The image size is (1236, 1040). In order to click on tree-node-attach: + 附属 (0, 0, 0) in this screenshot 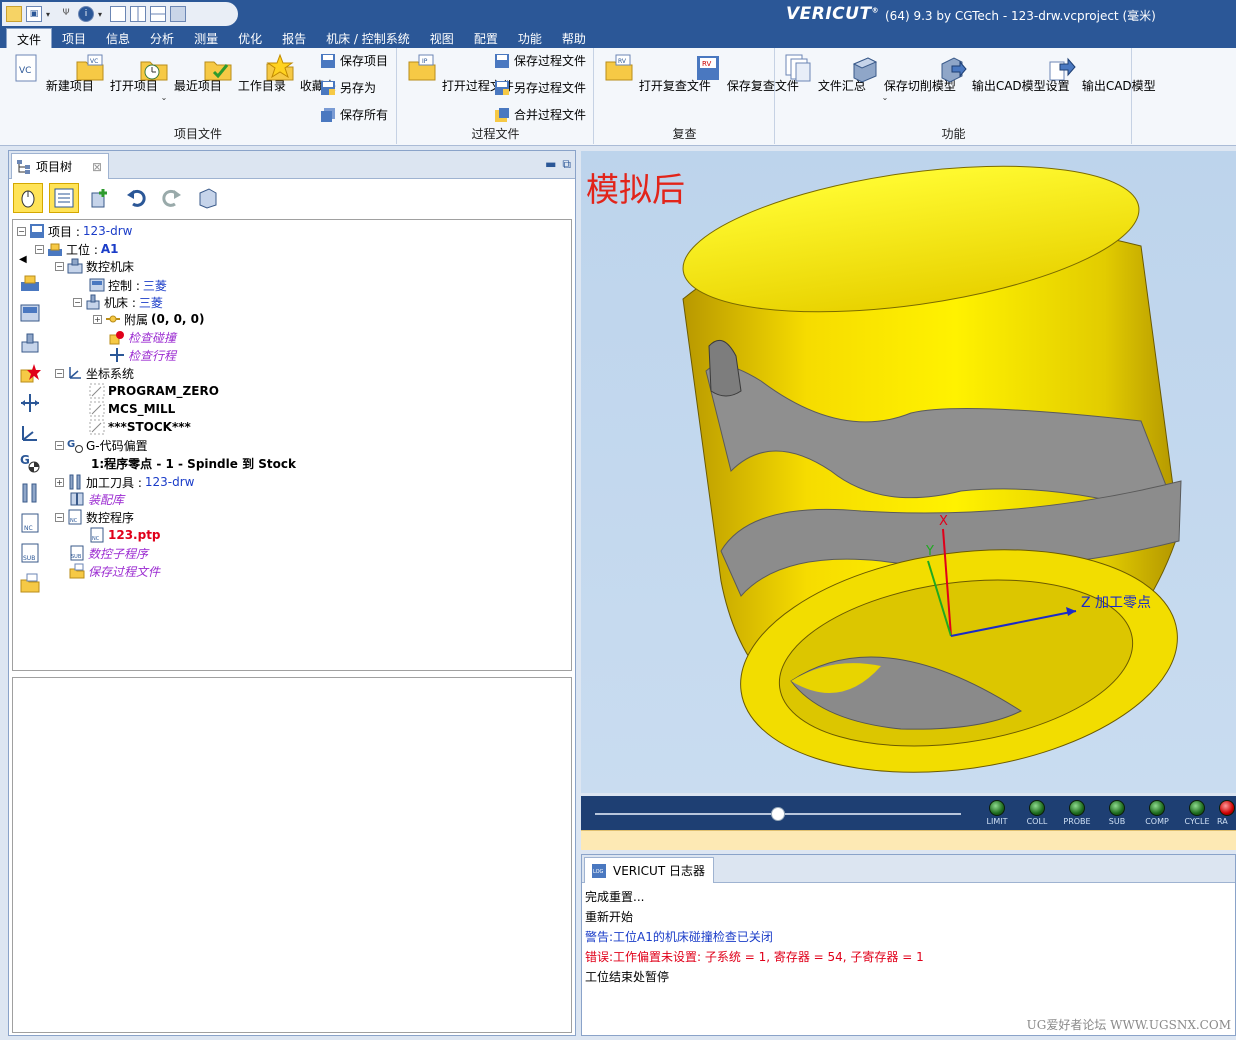, I will do `click(149, 319)`.